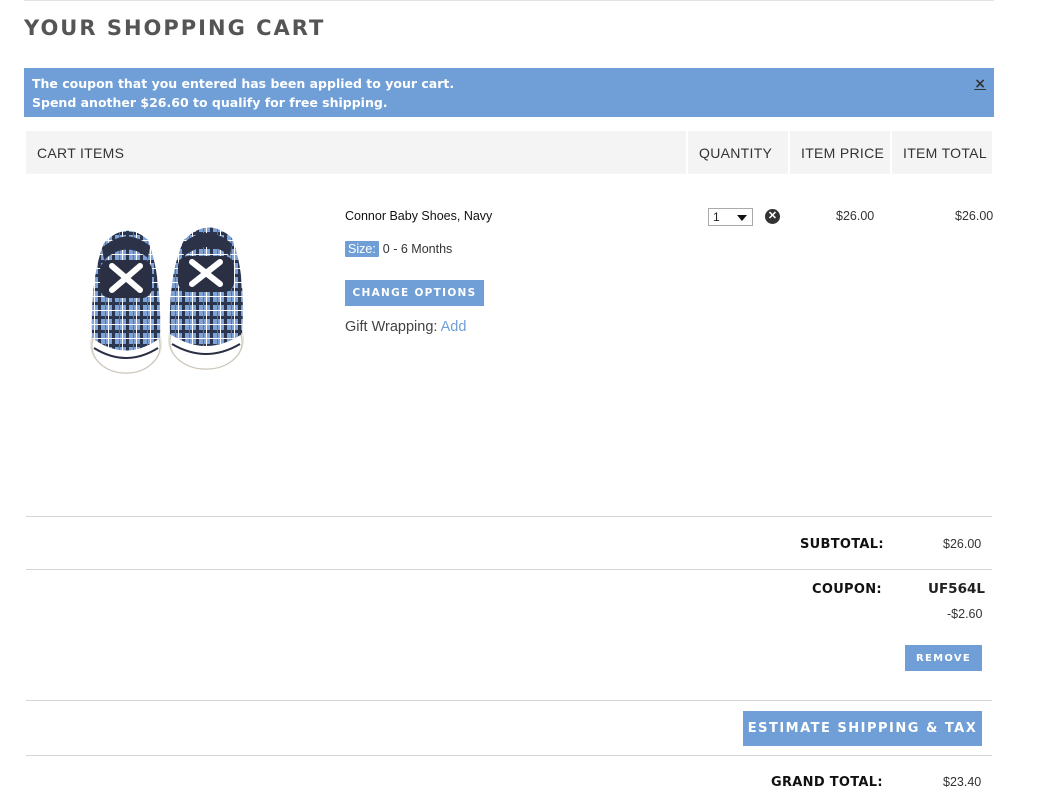  Describe the element at coordinates (414, 293) in the screenshot. I see `change-options-button: CHANGE OPTIONS` at that location.